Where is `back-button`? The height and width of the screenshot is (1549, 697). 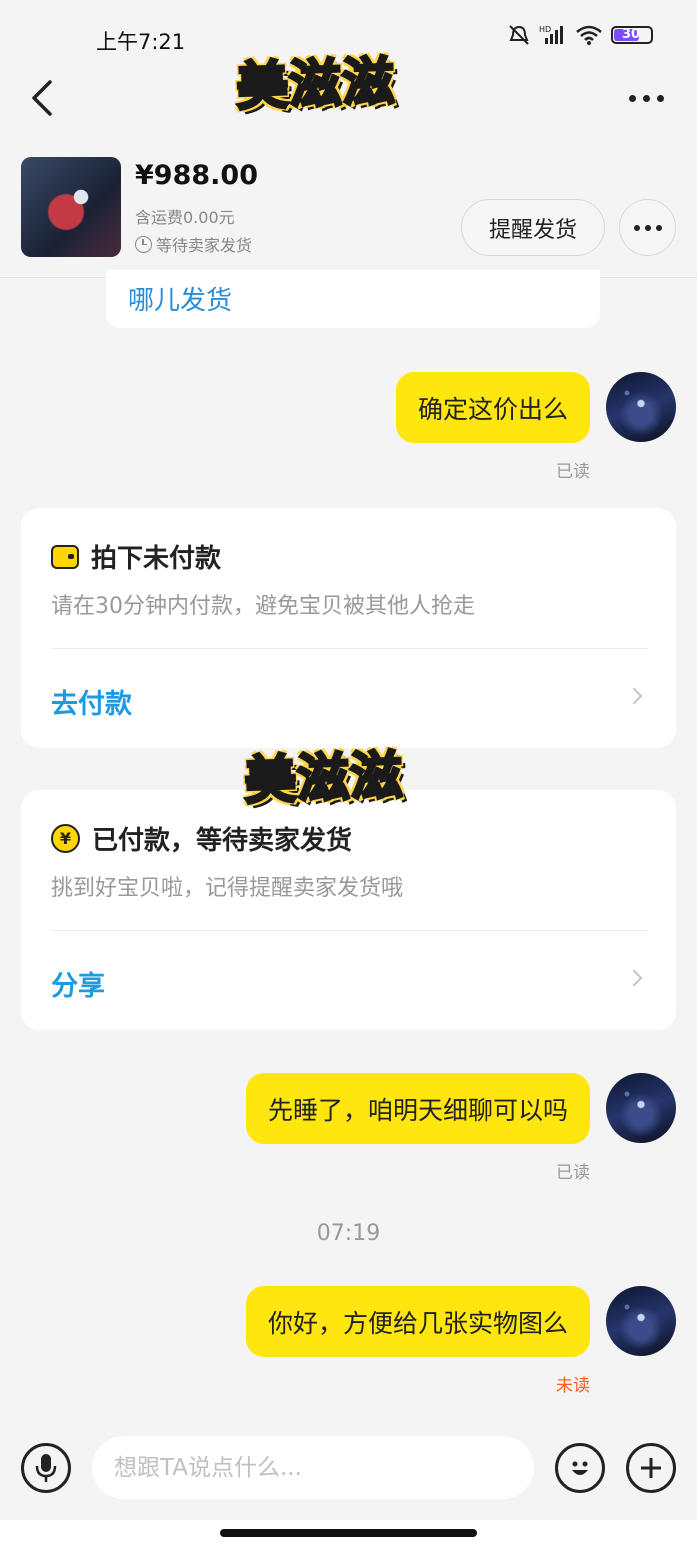
back-button is located at coordinates (44, 98).